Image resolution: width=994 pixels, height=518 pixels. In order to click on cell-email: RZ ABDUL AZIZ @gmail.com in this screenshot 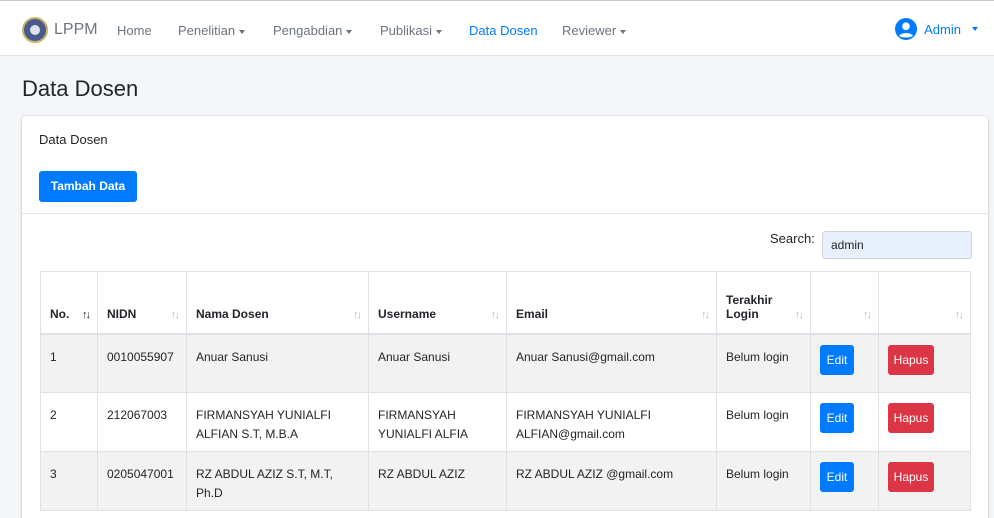, I will do `click(611, 481)`.